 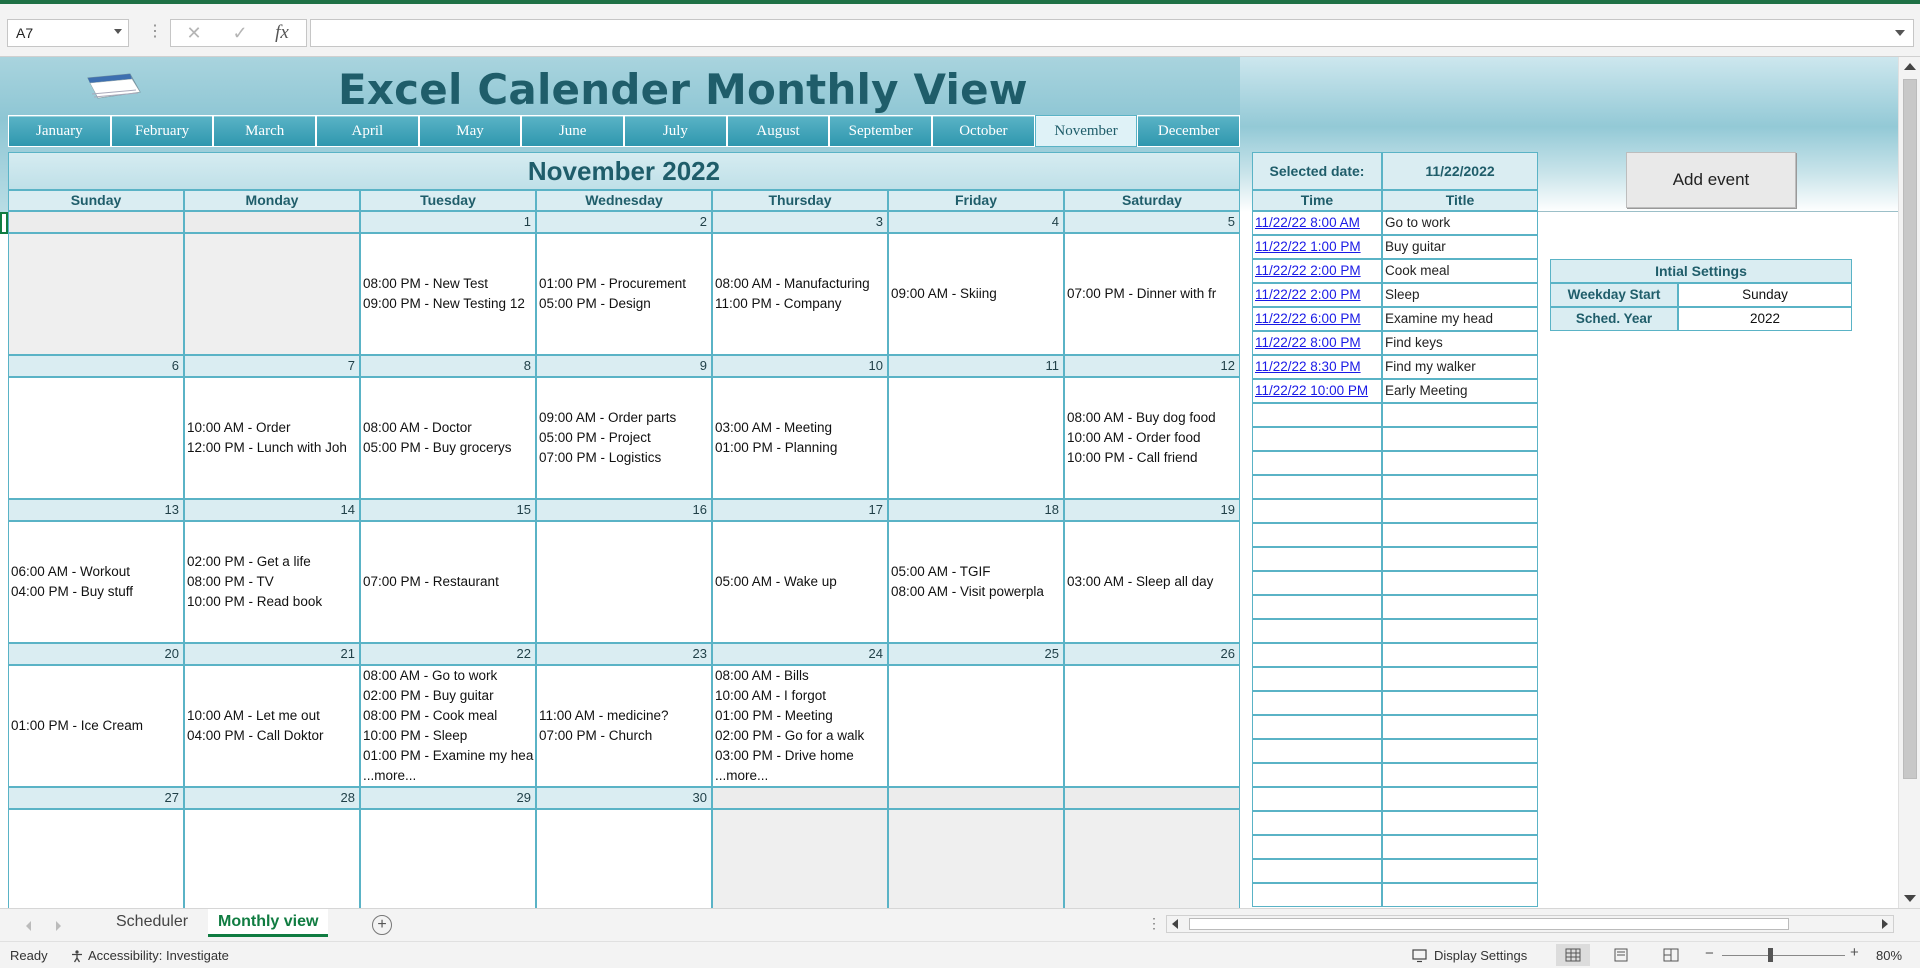 I want to click on day-cell: 09:00 AM - Skiing, so click(x=976, y=294).